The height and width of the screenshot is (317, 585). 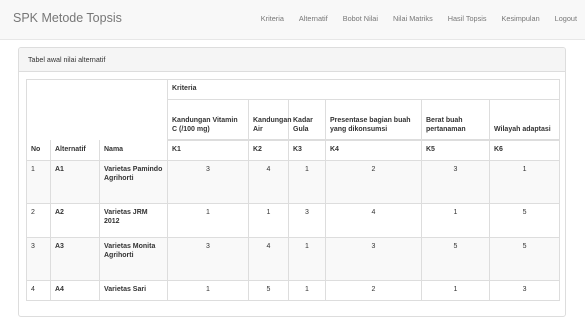 I want to click on criterion-code: K2, so click(x=268, y=150).